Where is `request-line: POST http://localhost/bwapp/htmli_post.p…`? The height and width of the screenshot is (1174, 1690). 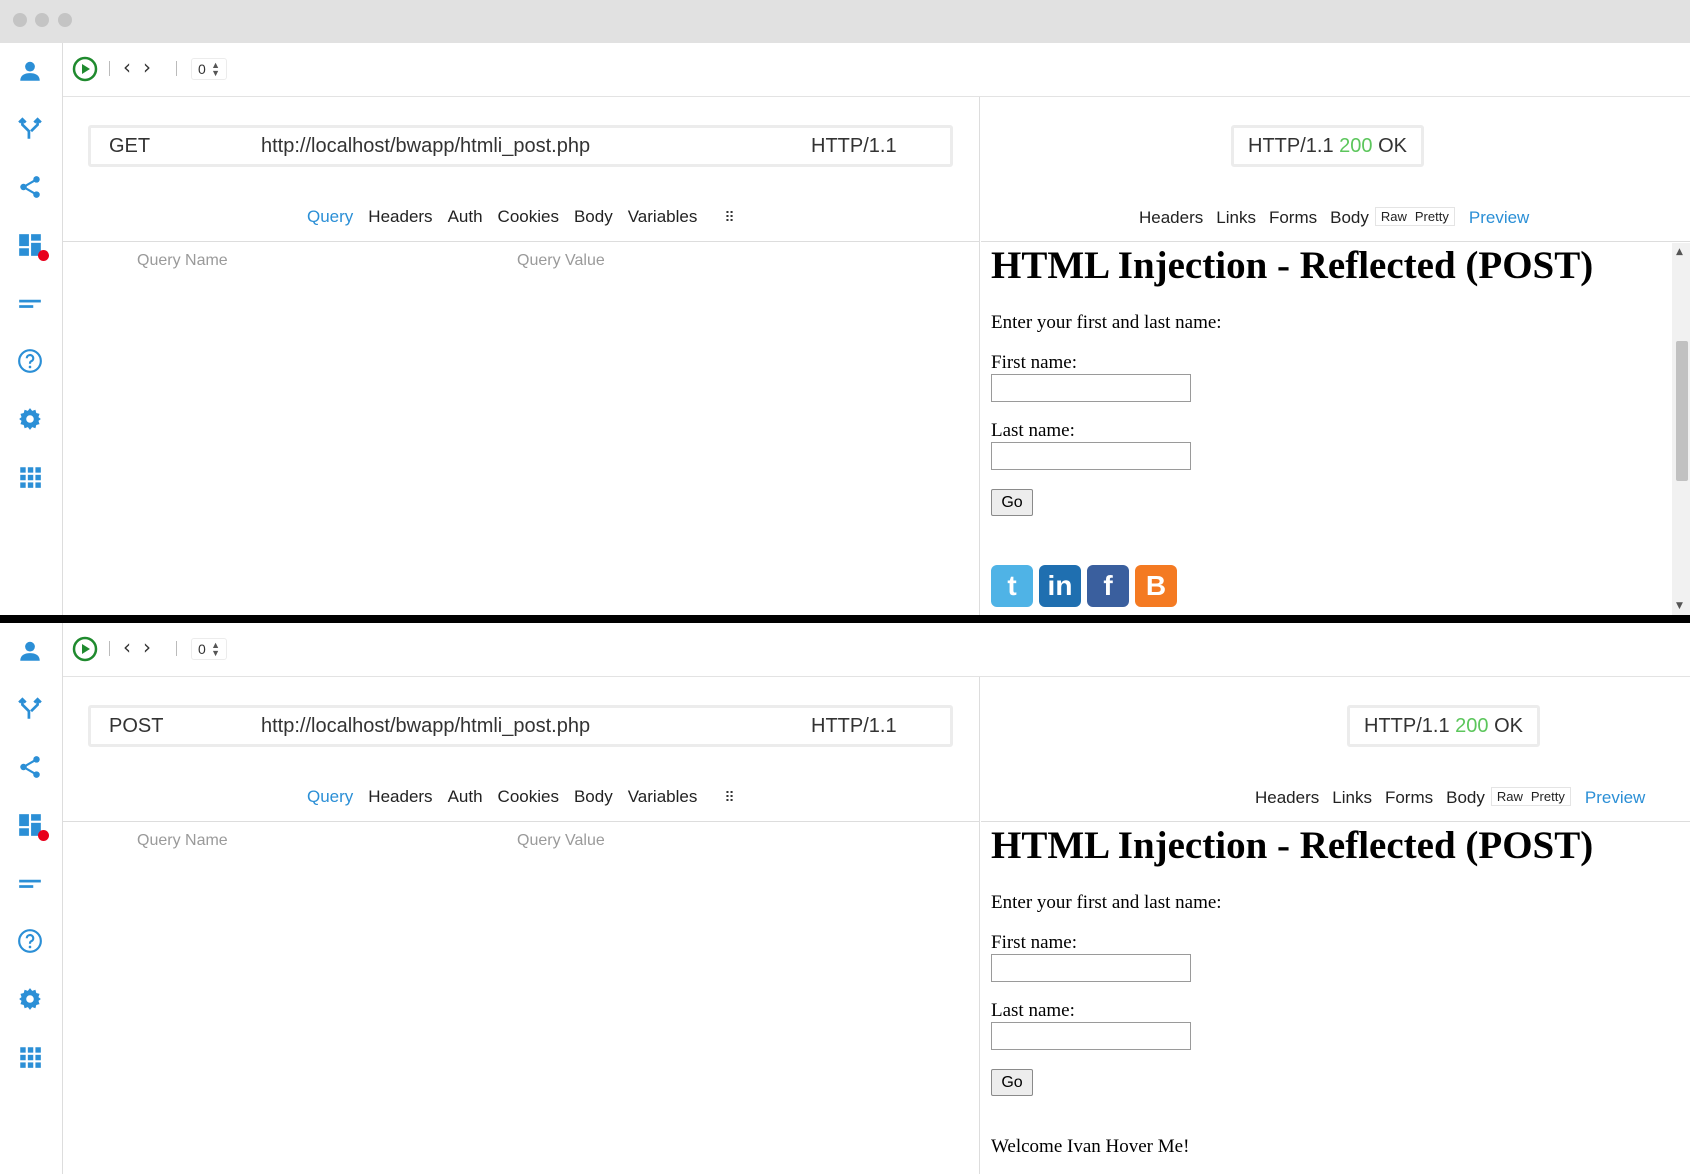
request-line: POST http://localhost/bwapp/htmli_post.p… is located at coordinates (520, 726).